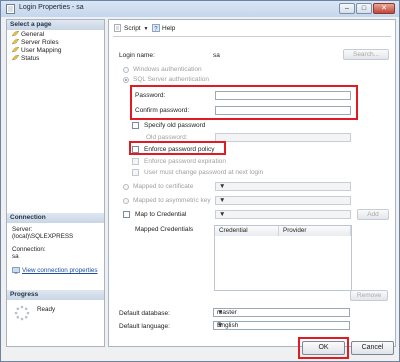  Describe the element at coordinates (161, 214) in the screenshot. I see `map-credential-label: Map to Credential` at that location.